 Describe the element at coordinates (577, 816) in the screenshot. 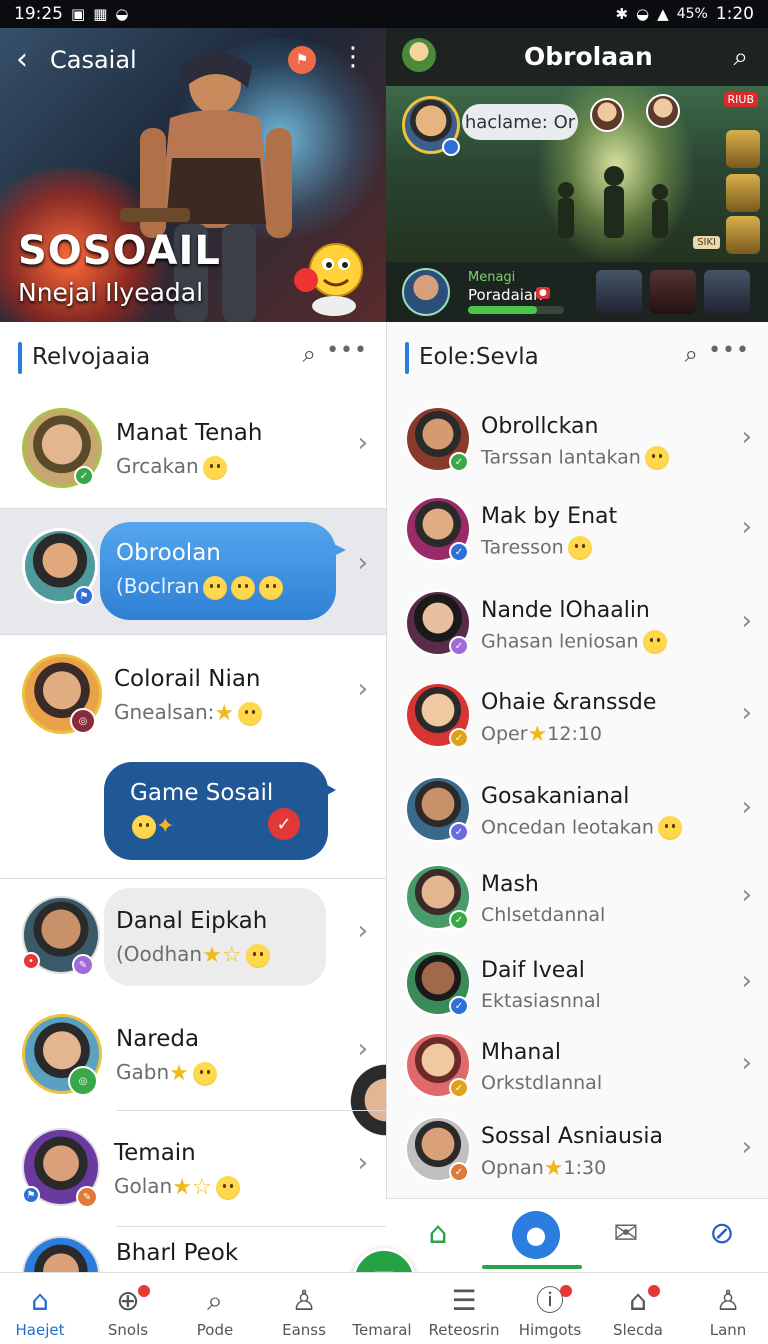

I see `list-item: ✓ Gosakanianal Oncedan leotakan ›` at that location.